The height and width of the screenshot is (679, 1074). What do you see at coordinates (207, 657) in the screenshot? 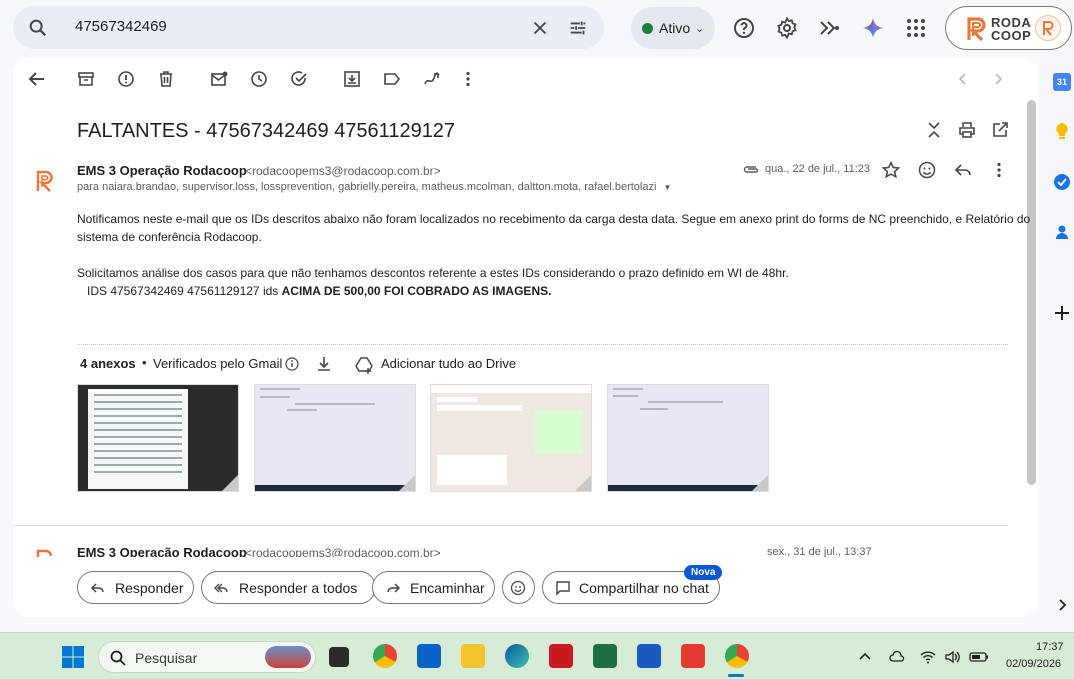
I see `taskbar-search: Pesquisar` at bounding box center [207, 657].